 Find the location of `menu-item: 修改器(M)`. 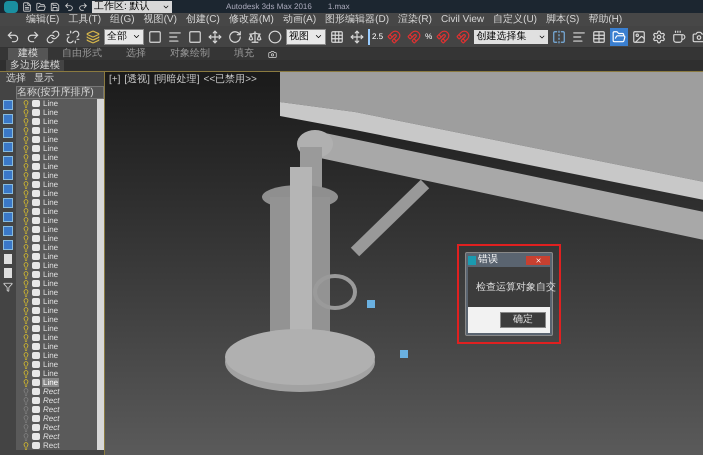

menu-item: 修改器(M) is located at coordinates (251, 19).